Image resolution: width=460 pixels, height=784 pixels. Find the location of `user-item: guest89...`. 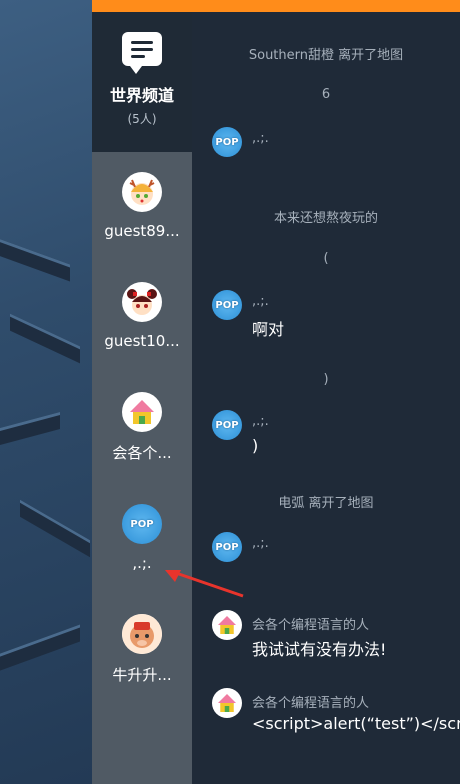

user-item: guest89... is located at coordinates (142, 222).